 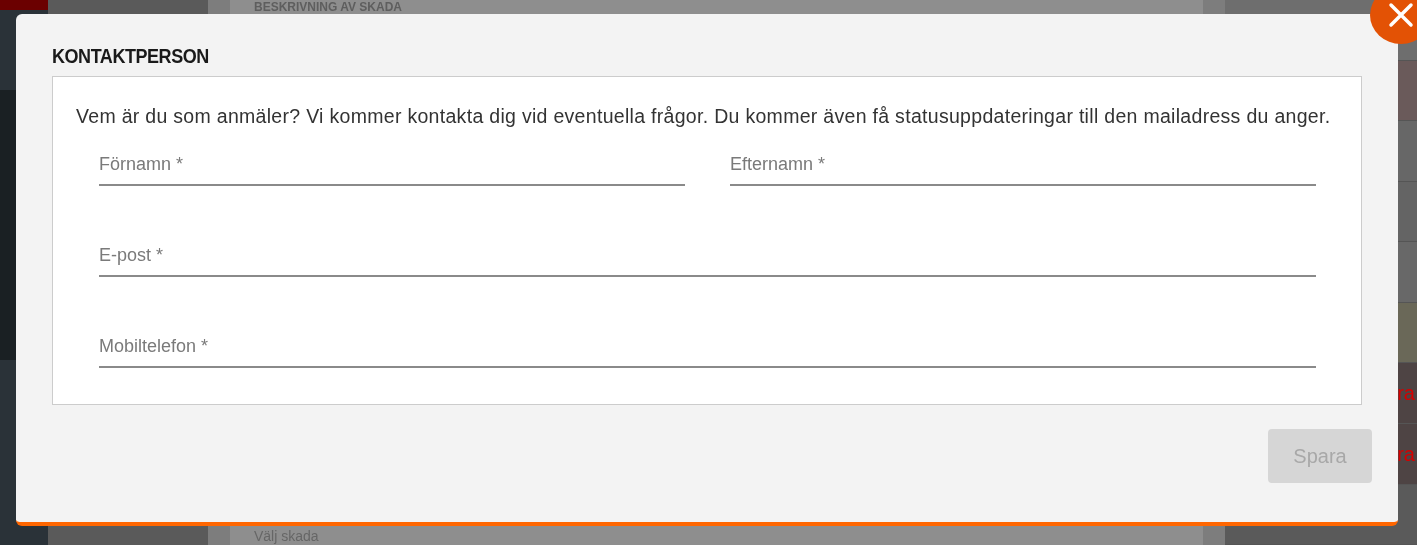 What do you see at coordinates (704, 116) in the screenshot?
I see `intro-text: Vem är du som anmäler? Vi kommer kontakta dig vid eventuella frågor. Du kommer även få statusuppdateringar till den mailadress du anger.` at bounding box center [704, 116].